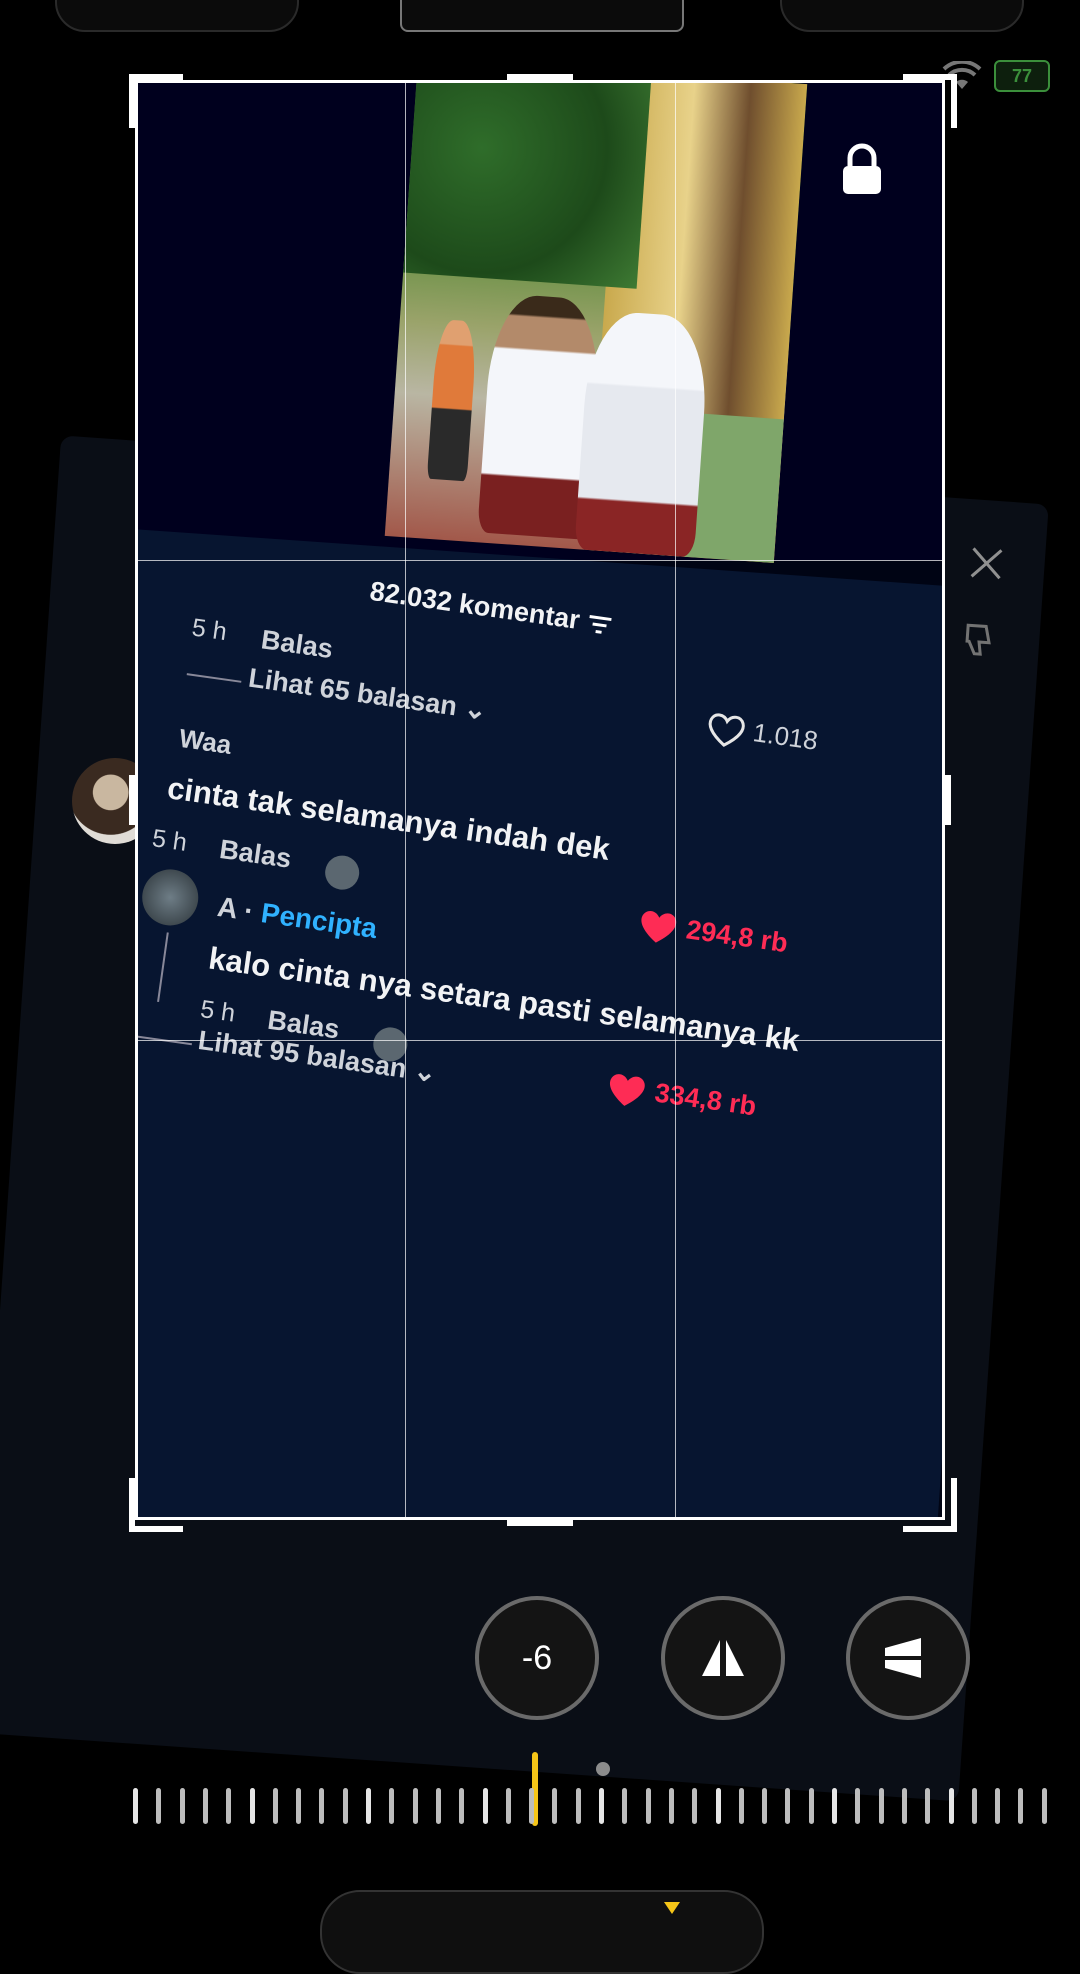  Describe the element at coordinates (599, 624) in the screenshot. I see `filter-icon` at that location.